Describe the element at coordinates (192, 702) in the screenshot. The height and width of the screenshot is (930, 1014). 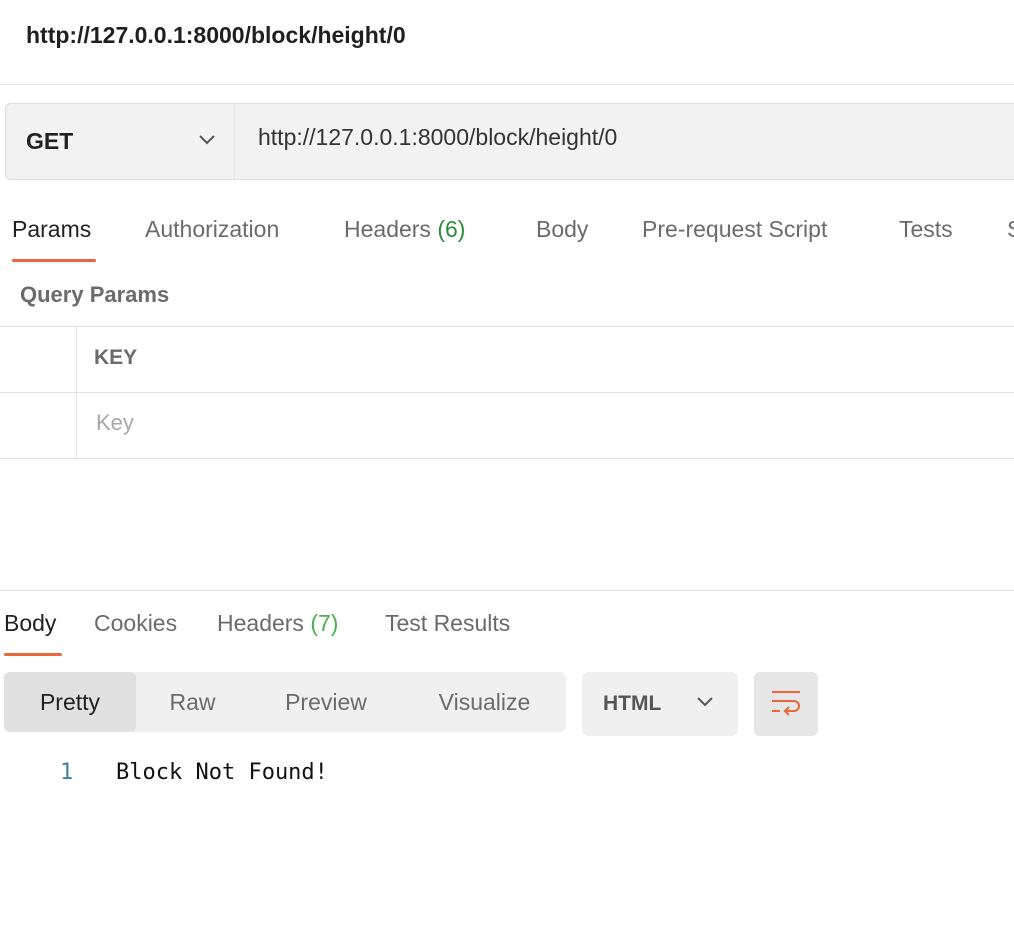
I see `view-mode-raw: Raw` at that location.